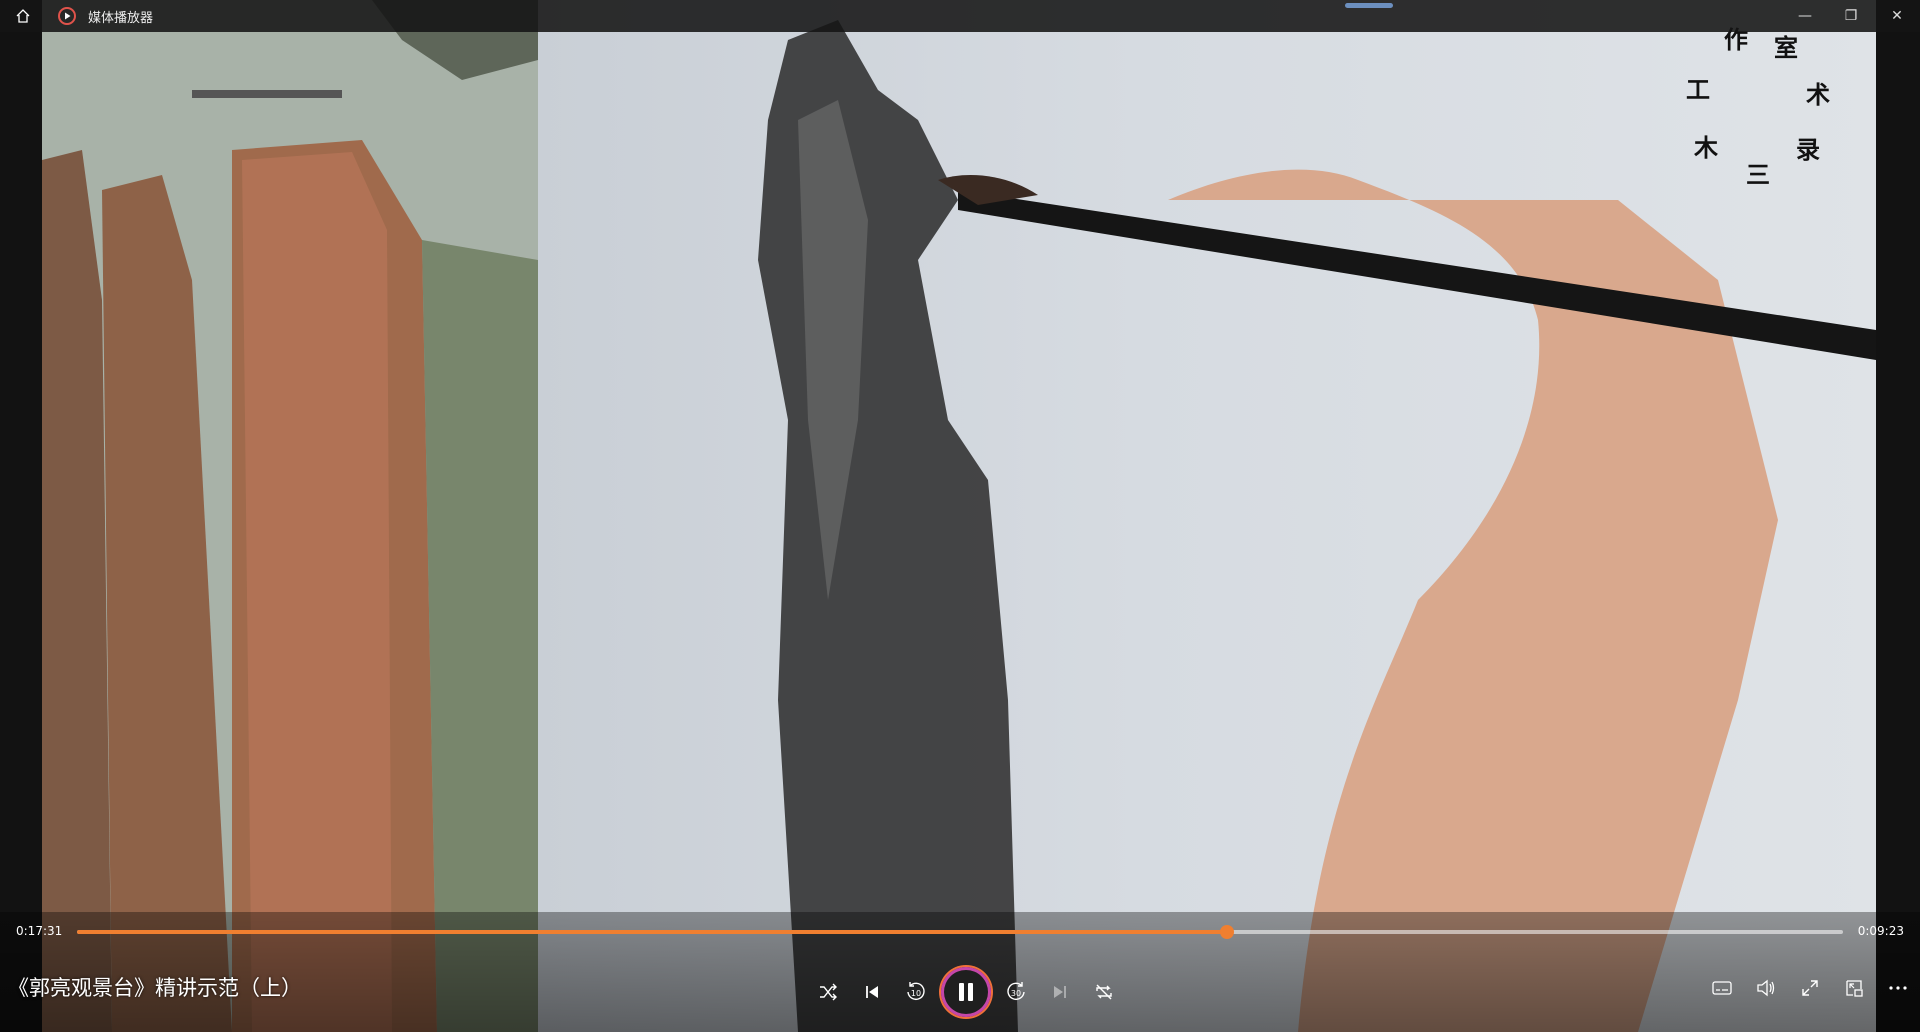 The image size is (1920, 1032). I want to click on playback-controls: 0:17:31 0:09:23 《郭亮观景台》精讲示范（上） 10 30, so click(960, 972).